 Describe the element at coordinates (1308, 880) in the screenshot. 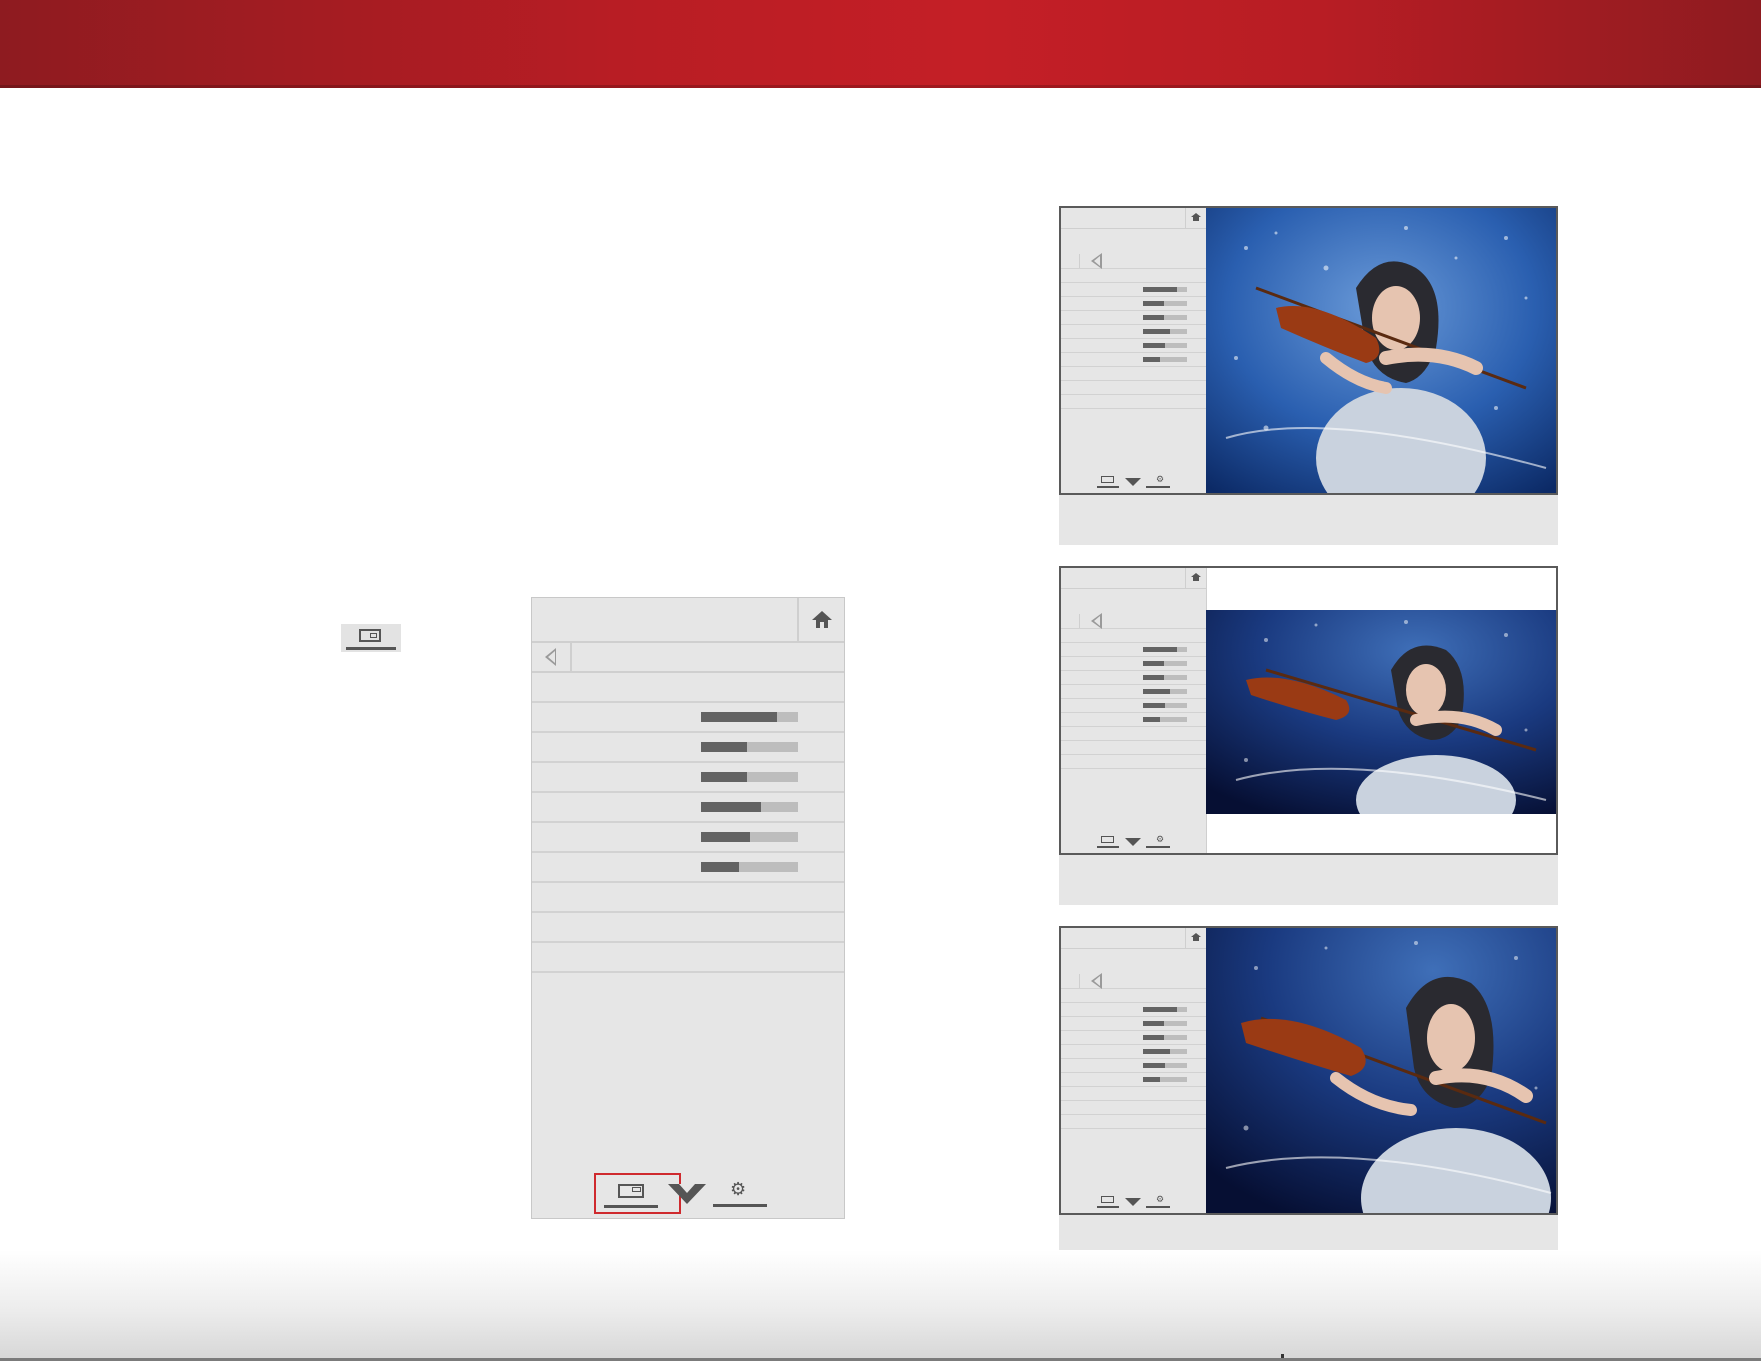

I see `caption-letterbox` at that location.